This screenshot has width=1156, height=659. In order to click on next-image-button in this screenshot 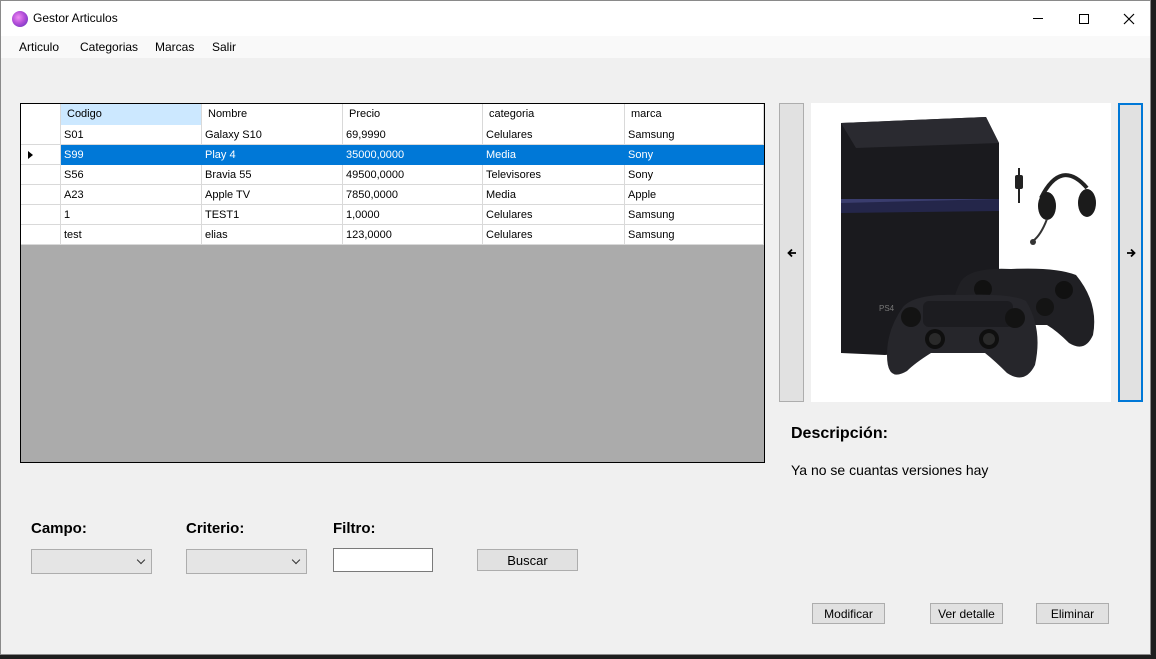, I will do `click(1130, 252)`.